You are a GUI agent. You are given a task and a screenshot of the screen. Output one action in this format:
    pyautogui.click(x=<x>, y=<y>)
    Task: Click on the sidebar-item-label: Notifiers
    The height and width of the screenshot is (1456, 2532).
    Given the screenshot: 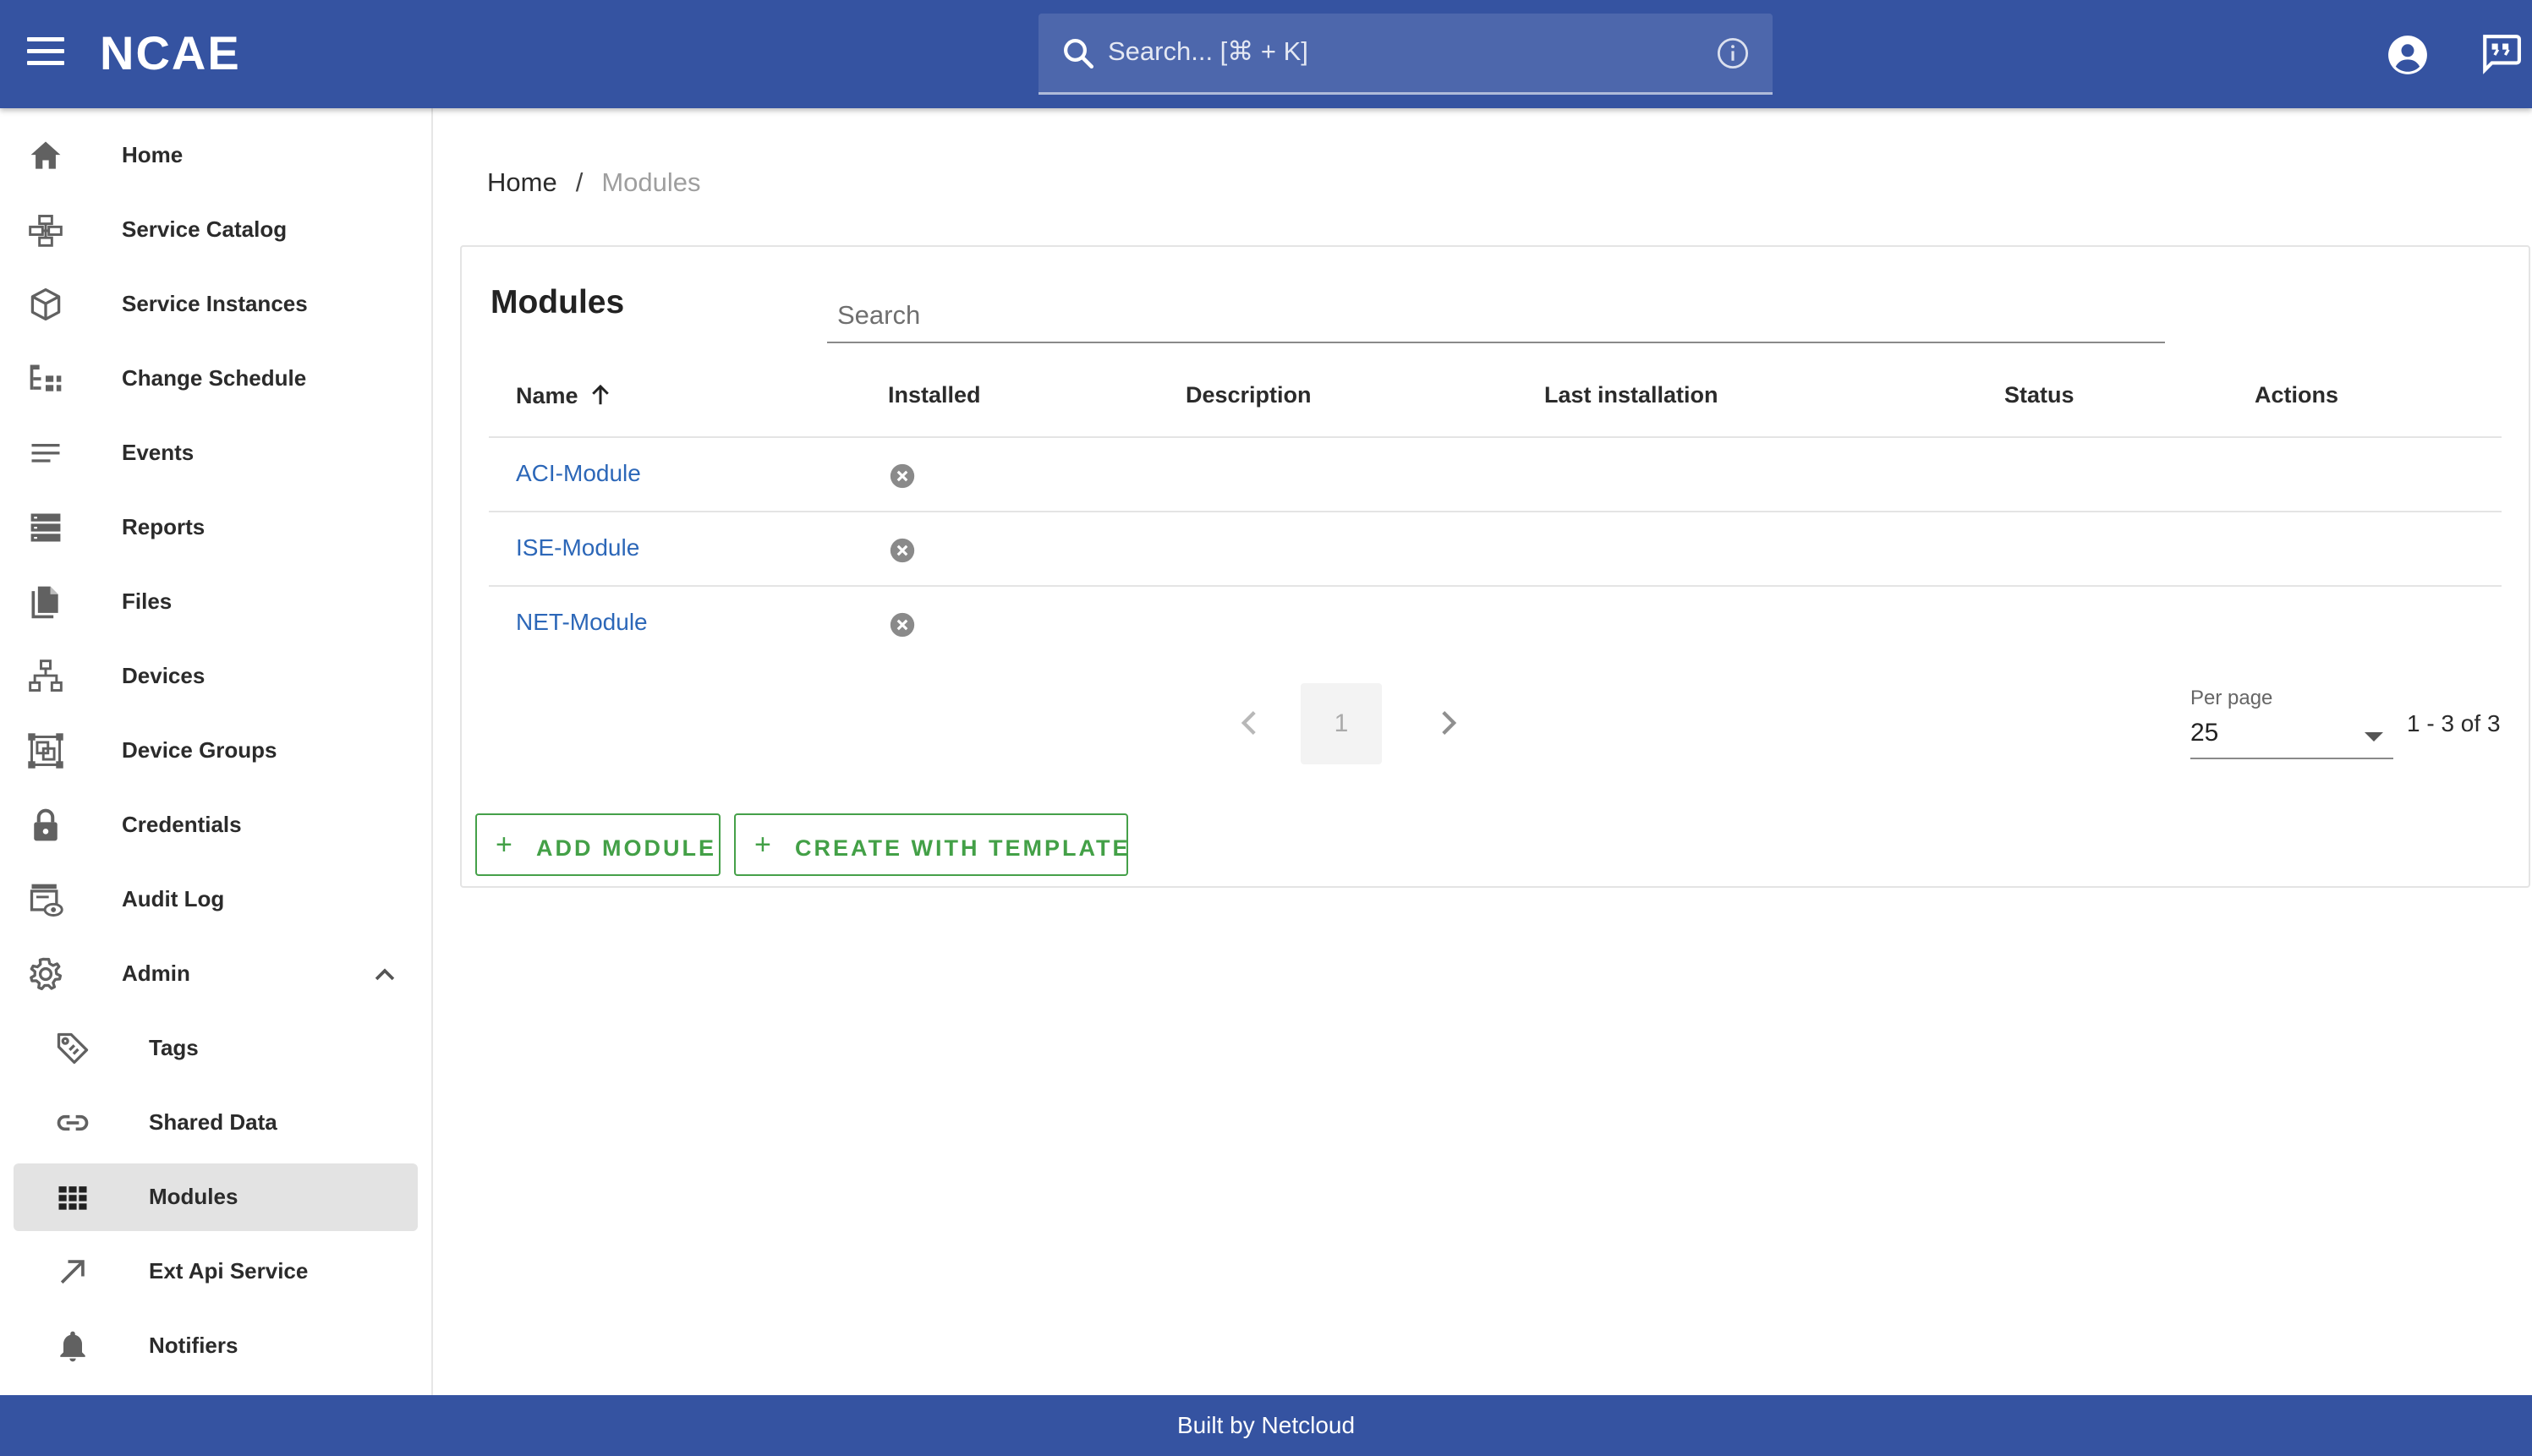 What is the action you would take?
    pyautogui.click(x=193, y=1345)
    